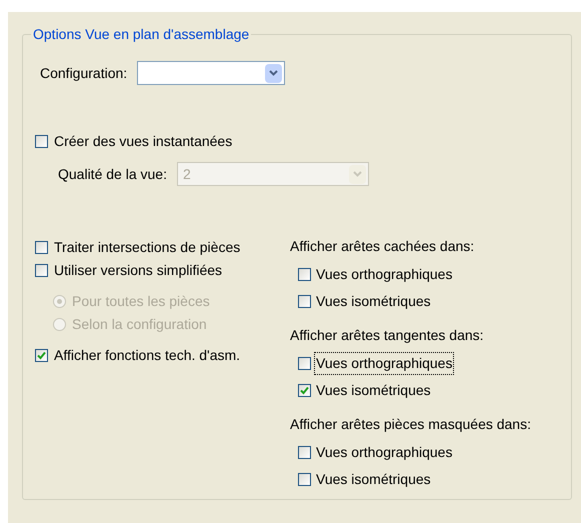 Image resolution: width=581 pixels, height=523 pixels. I want to click on radio-label: Pour toutes les pièces, so click(141, 301).